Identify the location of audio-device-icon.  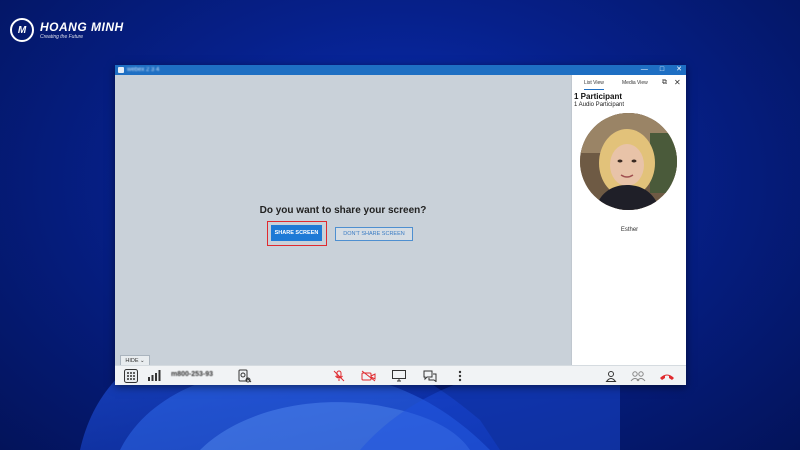
(245, 376).